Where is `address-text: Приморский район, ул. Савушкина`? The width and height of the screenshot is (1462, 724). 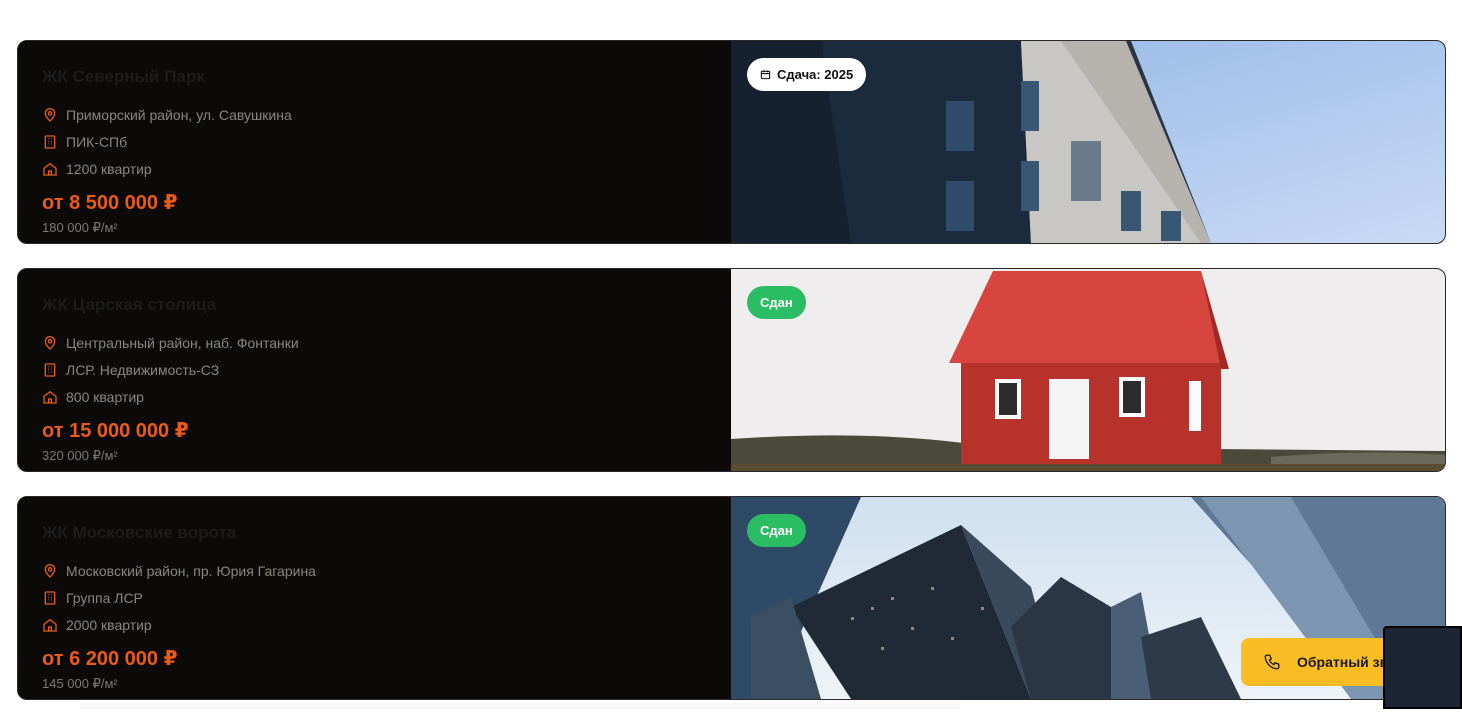
address-text: Приморский район, ул. Савушкина is located at coordinates (179, 114).